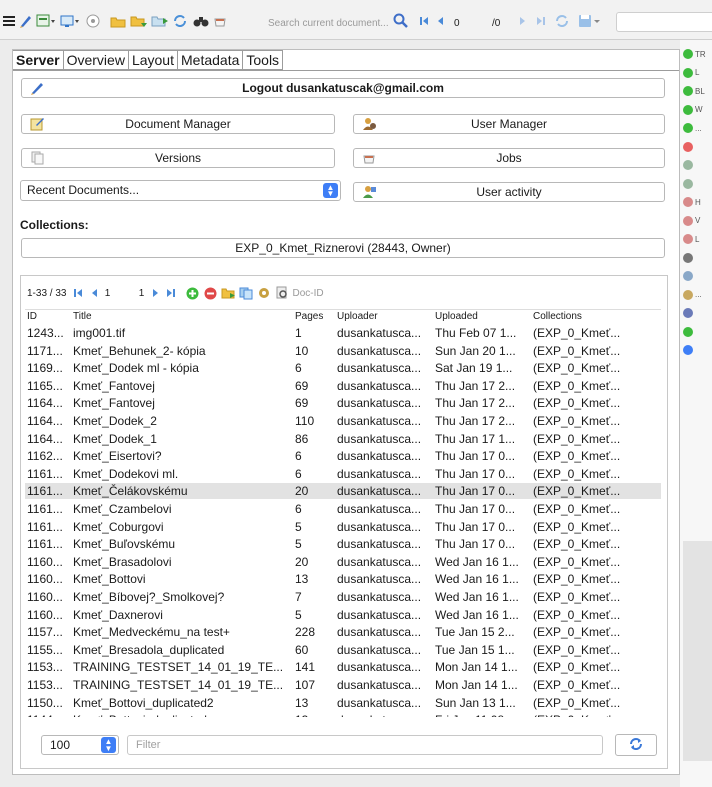 The width and height of the screenshot is (712, 787). What do you see at coordinates (52, 317) in the screenshot?
I see `header-id: ID` at bounding box center [52, 317].